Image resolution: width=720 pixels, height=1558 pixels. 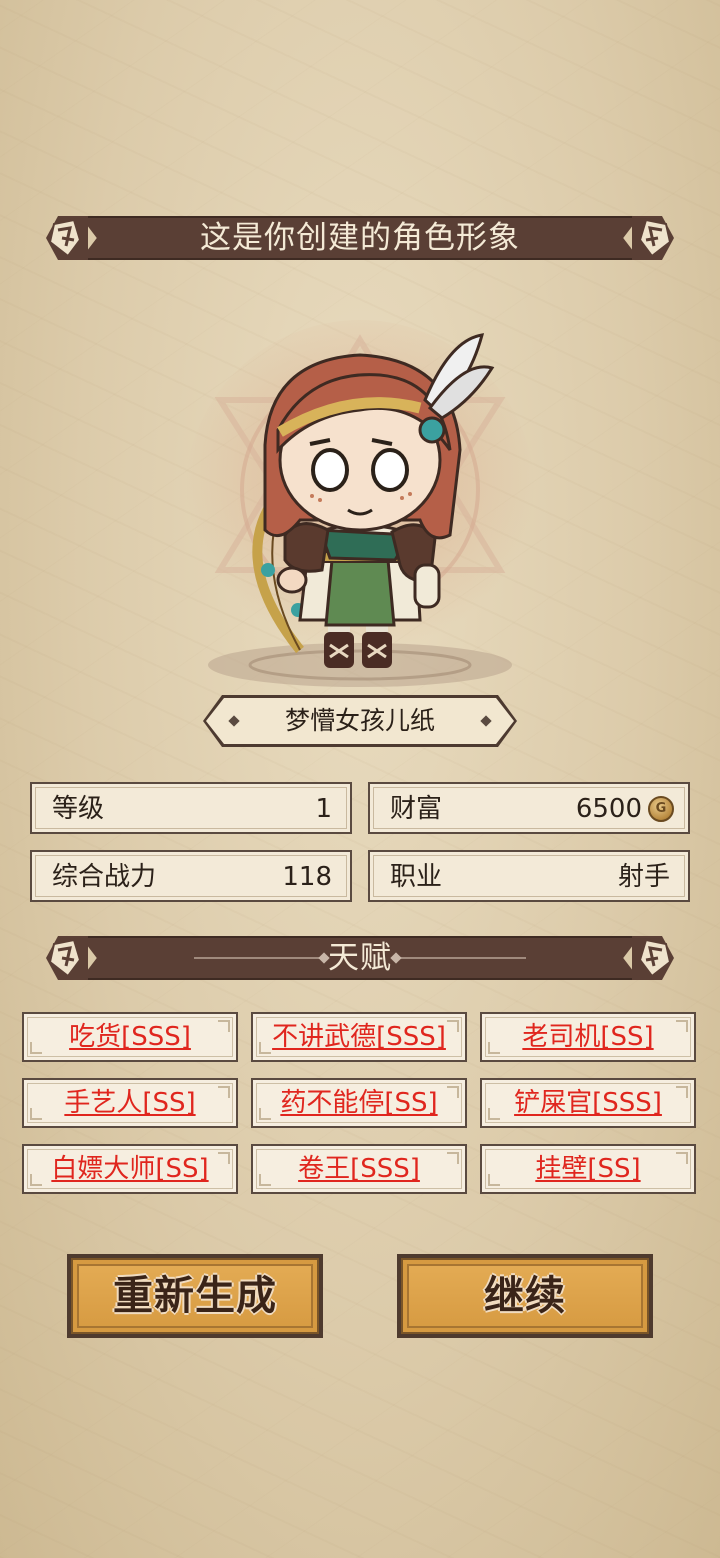 I want to click on talent-label: 卷王[SSS], so click(x=359, y=1169).